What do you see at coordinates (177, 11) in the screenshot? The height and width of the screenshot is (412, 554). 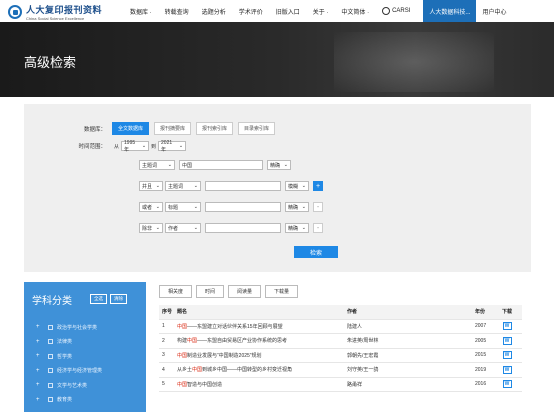 I see `nav-reprint-query: 转载查询` at bounding box center [177, 11].